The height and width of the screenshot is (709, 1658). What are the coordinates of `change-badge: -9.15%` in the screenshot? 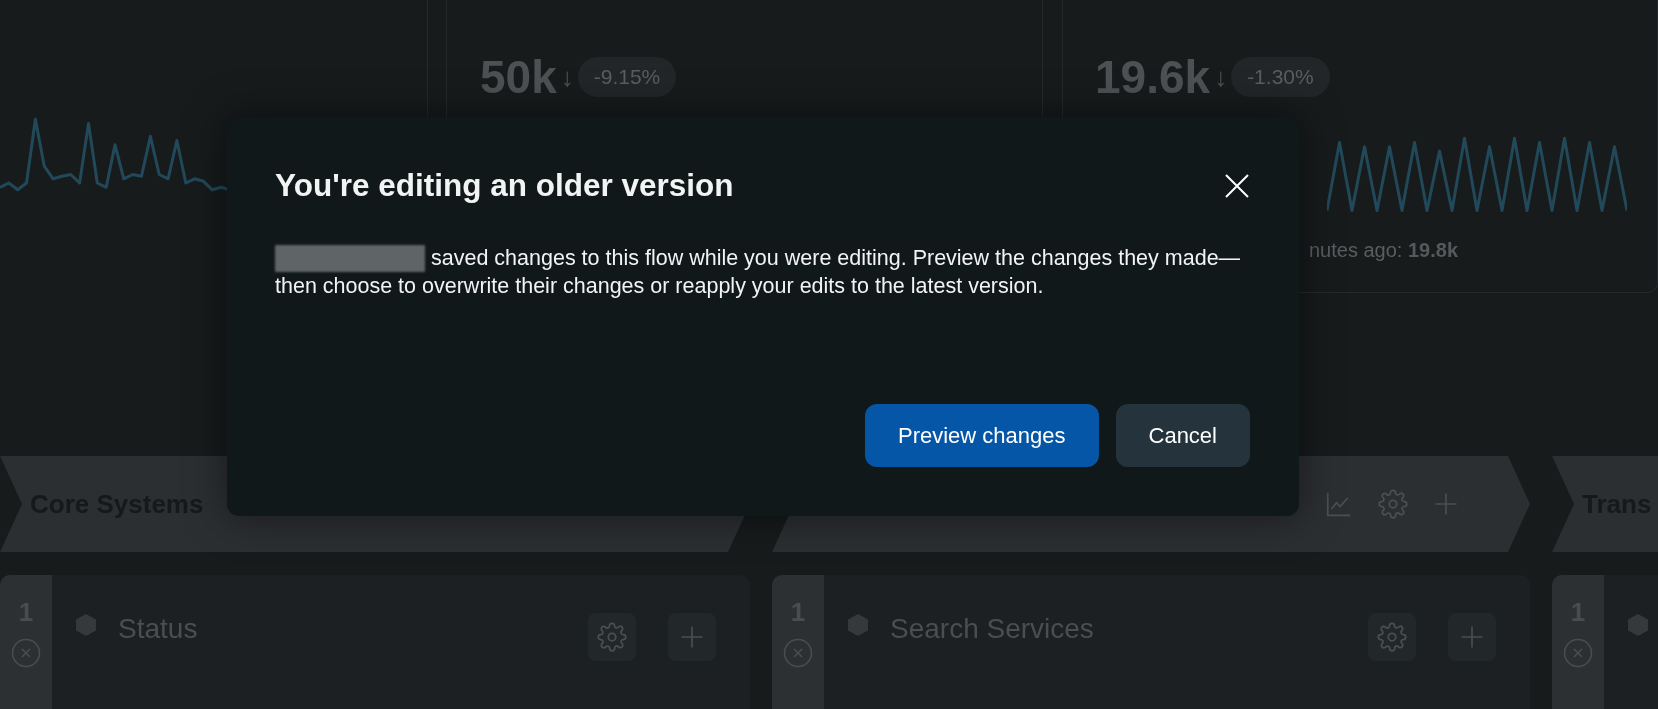 It's located at (627, 77).